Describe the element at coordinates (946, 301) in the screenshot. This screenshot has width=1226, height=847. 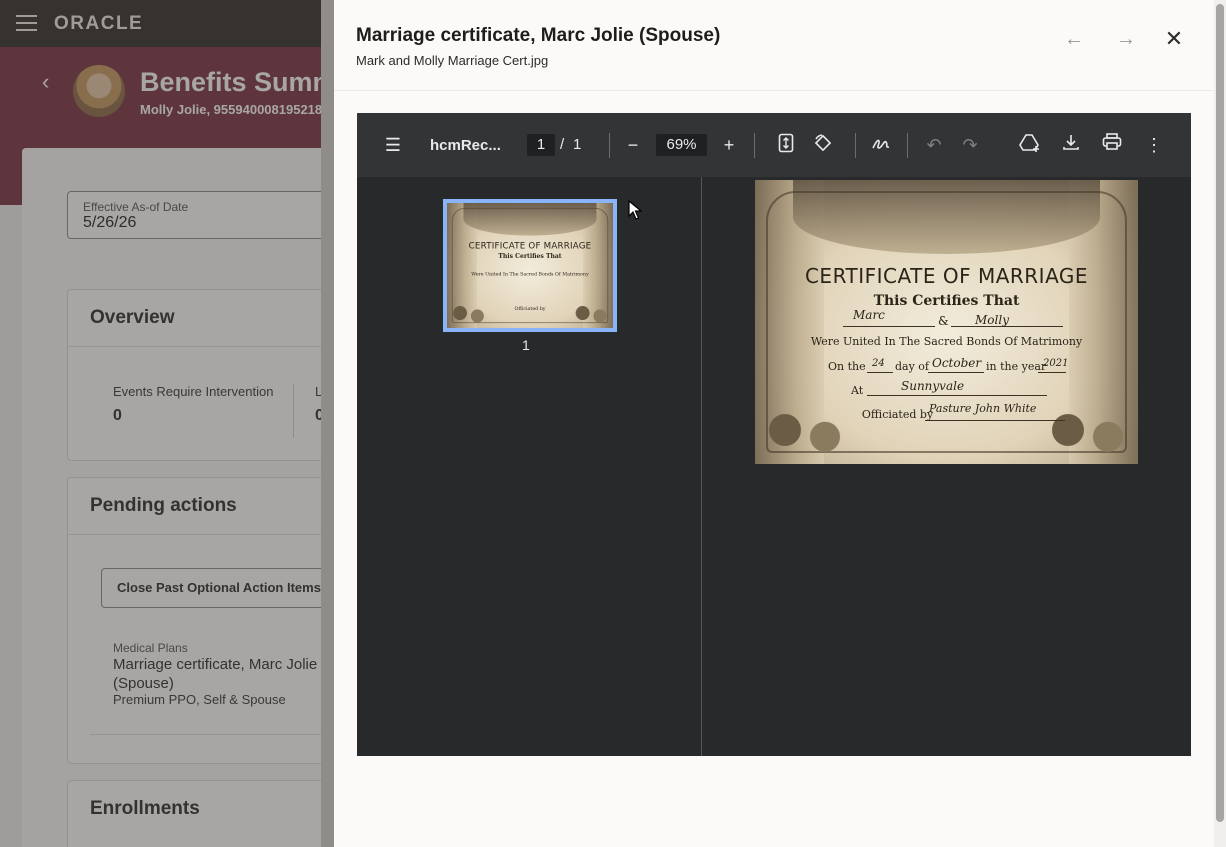
I see `cert-certifies: This Certifies That` at that location.